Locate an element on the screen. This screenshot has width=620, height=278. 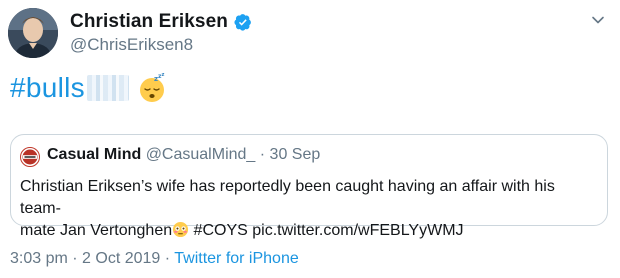
quoted-handle: @CasualMind_ is located at coordinates (201, 154).